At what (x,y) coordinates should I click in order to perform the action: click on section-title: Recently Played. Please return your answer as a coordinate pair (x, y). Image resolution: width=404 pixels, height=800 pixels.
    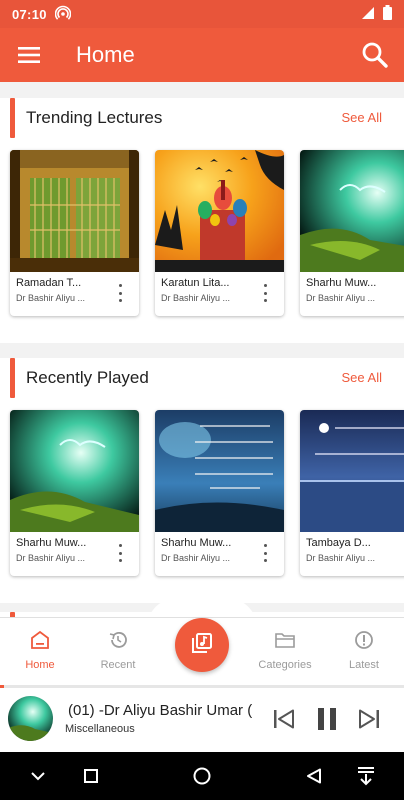
    Looking at the image, I should click on (87, 377).